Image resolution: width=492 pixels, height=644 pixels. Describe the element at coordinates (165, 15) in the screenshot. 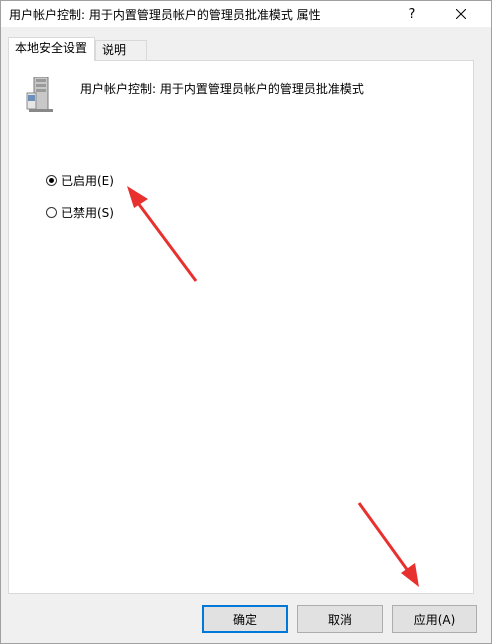

I see `window-title: 用户帐户控制: 用于内置管理员帐户的管理员批准模式 属性` at that location.